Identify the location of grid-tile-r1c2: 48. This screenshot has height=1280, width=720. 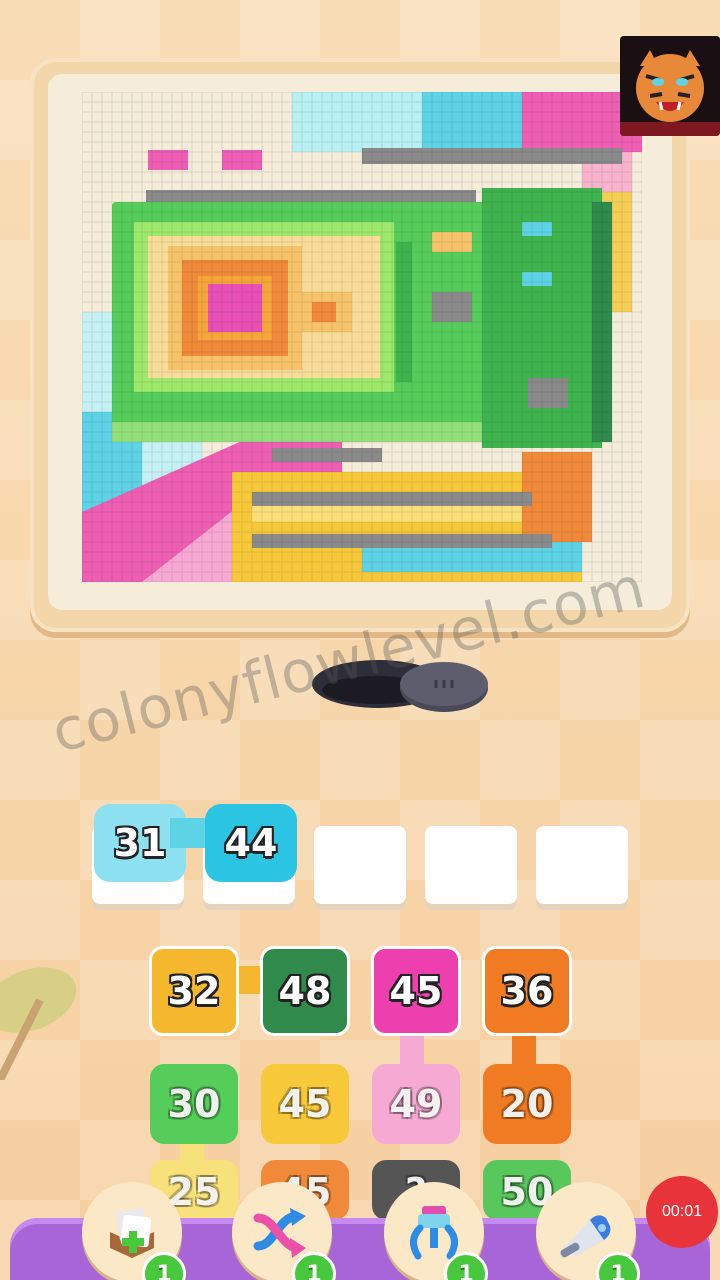
(305, 991).